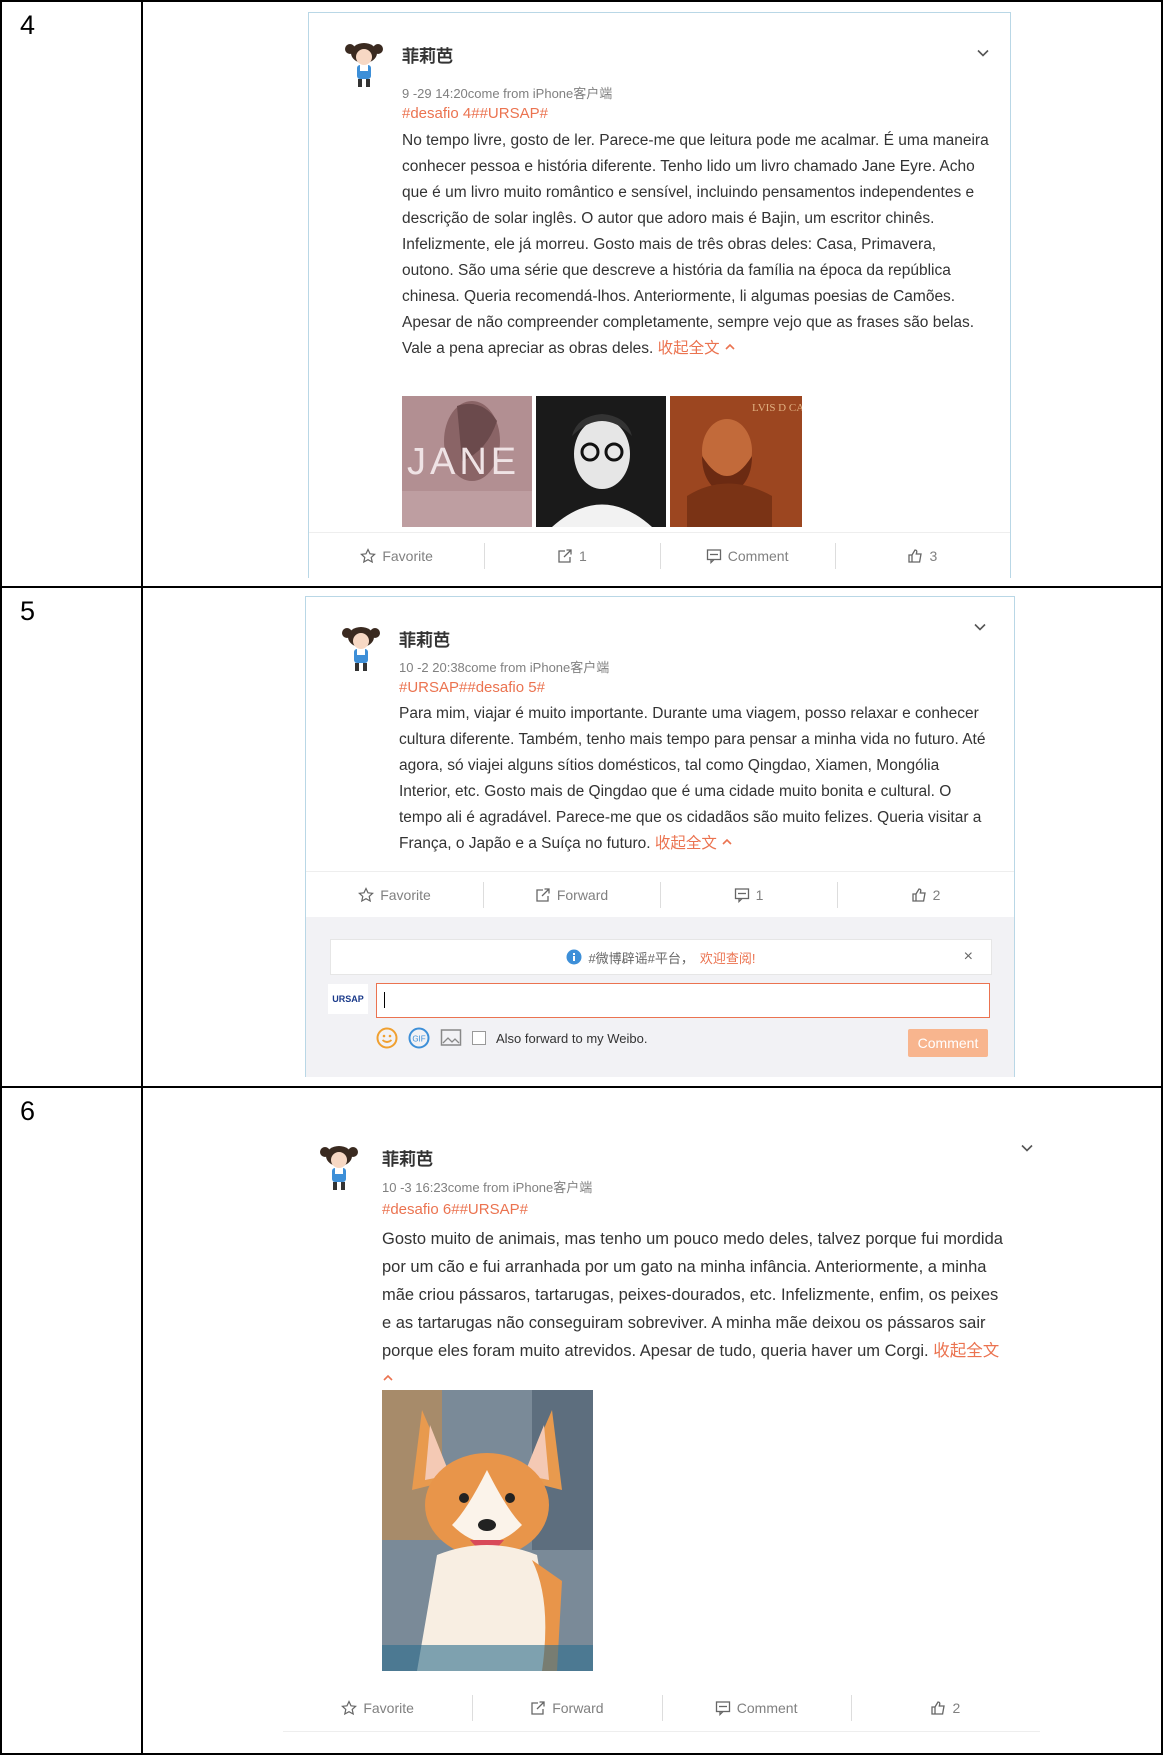 The height and width of the screenshot is (1755, 1164). I want to click on hashtags: #URSAP##desafio 5#, so click(472, 687).